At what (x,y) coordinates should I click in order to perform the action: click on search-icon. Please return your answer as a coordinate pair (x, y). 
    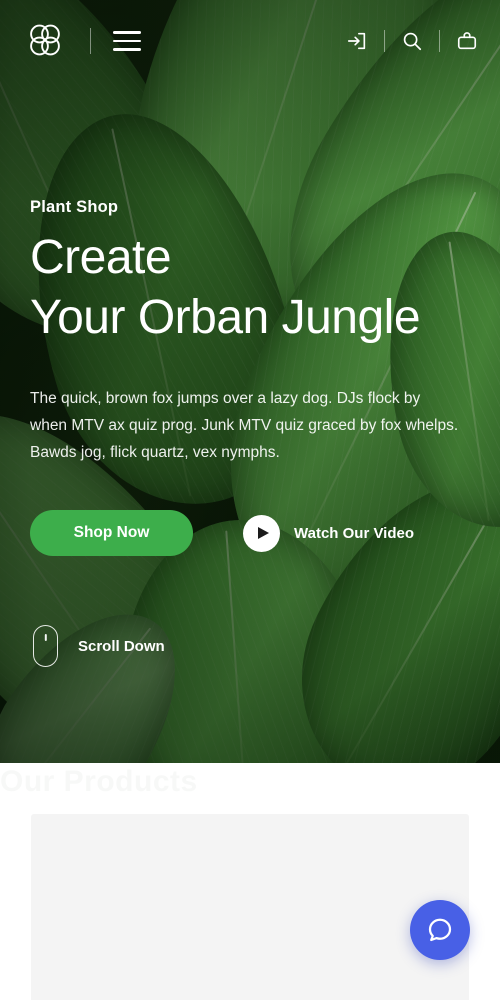
    Looking at the image, I should click on (412, 41).